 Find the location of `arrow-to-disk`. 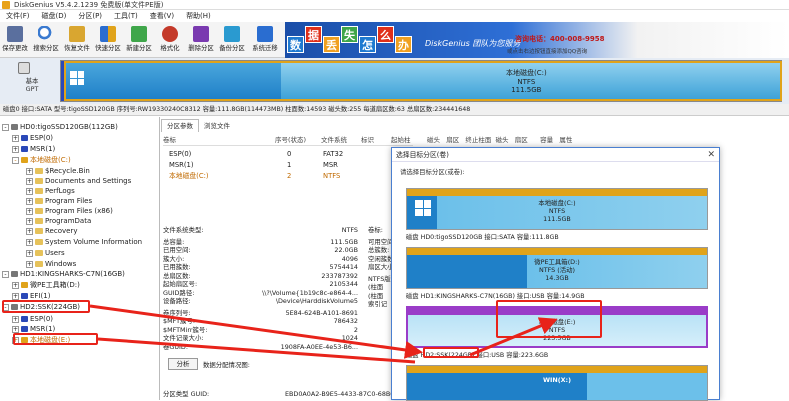

arrow-to-disk is located at coordinates (256, 331).